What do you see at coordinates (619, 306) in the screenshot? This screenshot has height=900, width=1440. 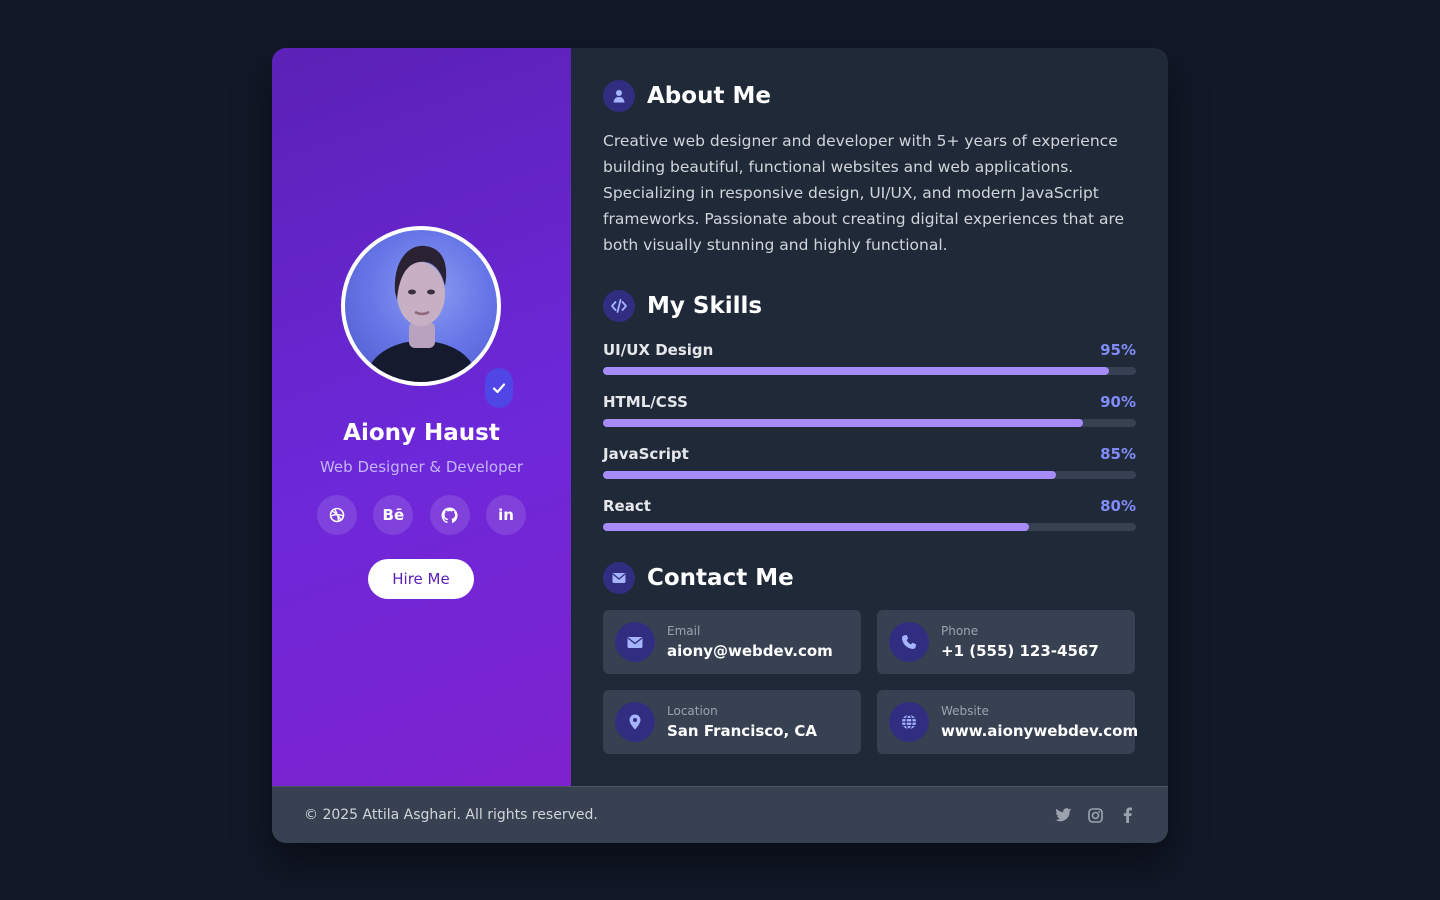 I see `code-icon` at bounding box center [619, 306].